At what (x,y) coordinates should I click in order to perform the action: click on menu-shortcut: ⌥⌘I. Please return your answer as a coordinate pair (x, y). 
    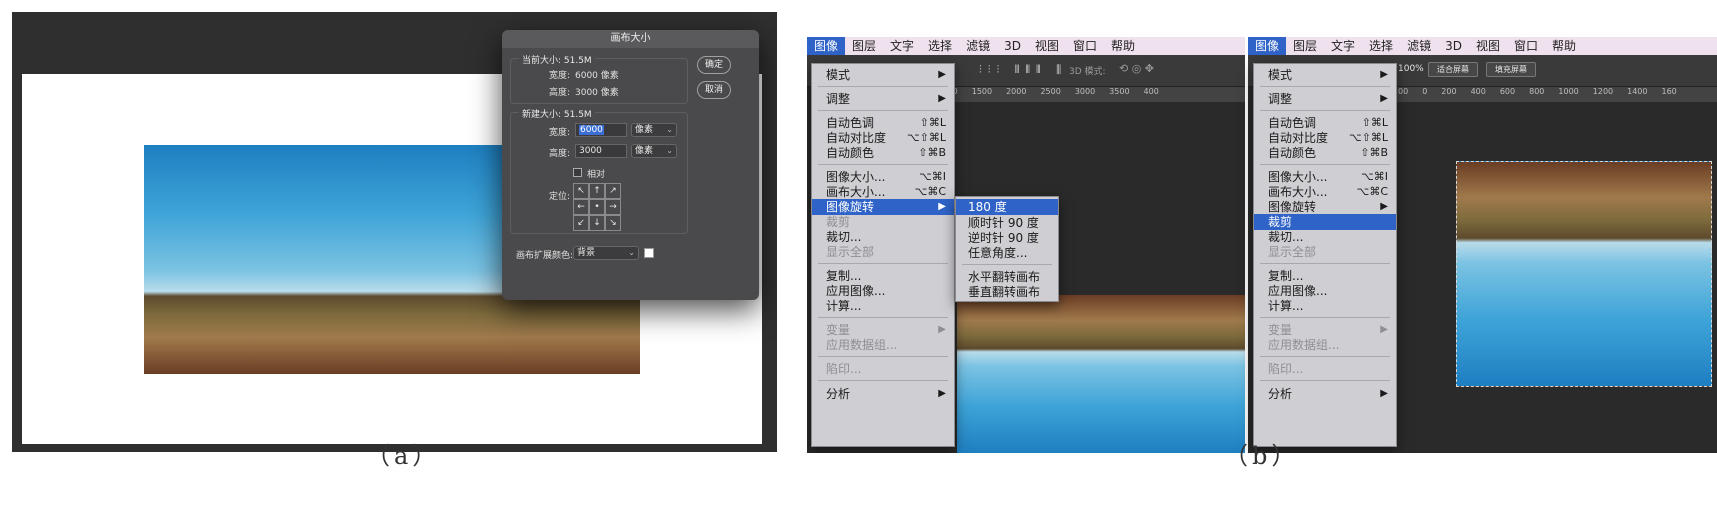
    Looking at the image, I should click on (1374, 176).